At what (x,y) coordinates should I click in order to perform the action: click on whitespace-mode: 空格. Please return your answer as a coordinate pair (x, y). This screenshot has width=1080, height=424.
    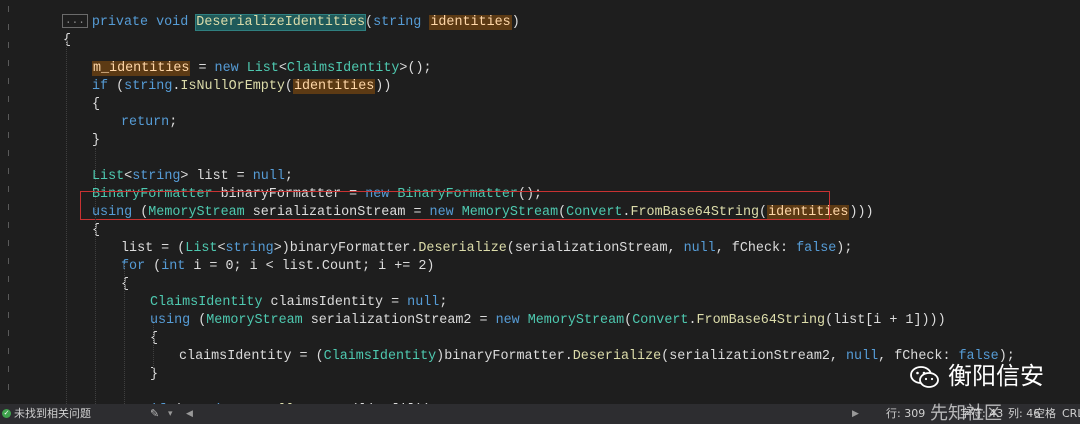
    Looking at the image, I should click on (1045, 414).